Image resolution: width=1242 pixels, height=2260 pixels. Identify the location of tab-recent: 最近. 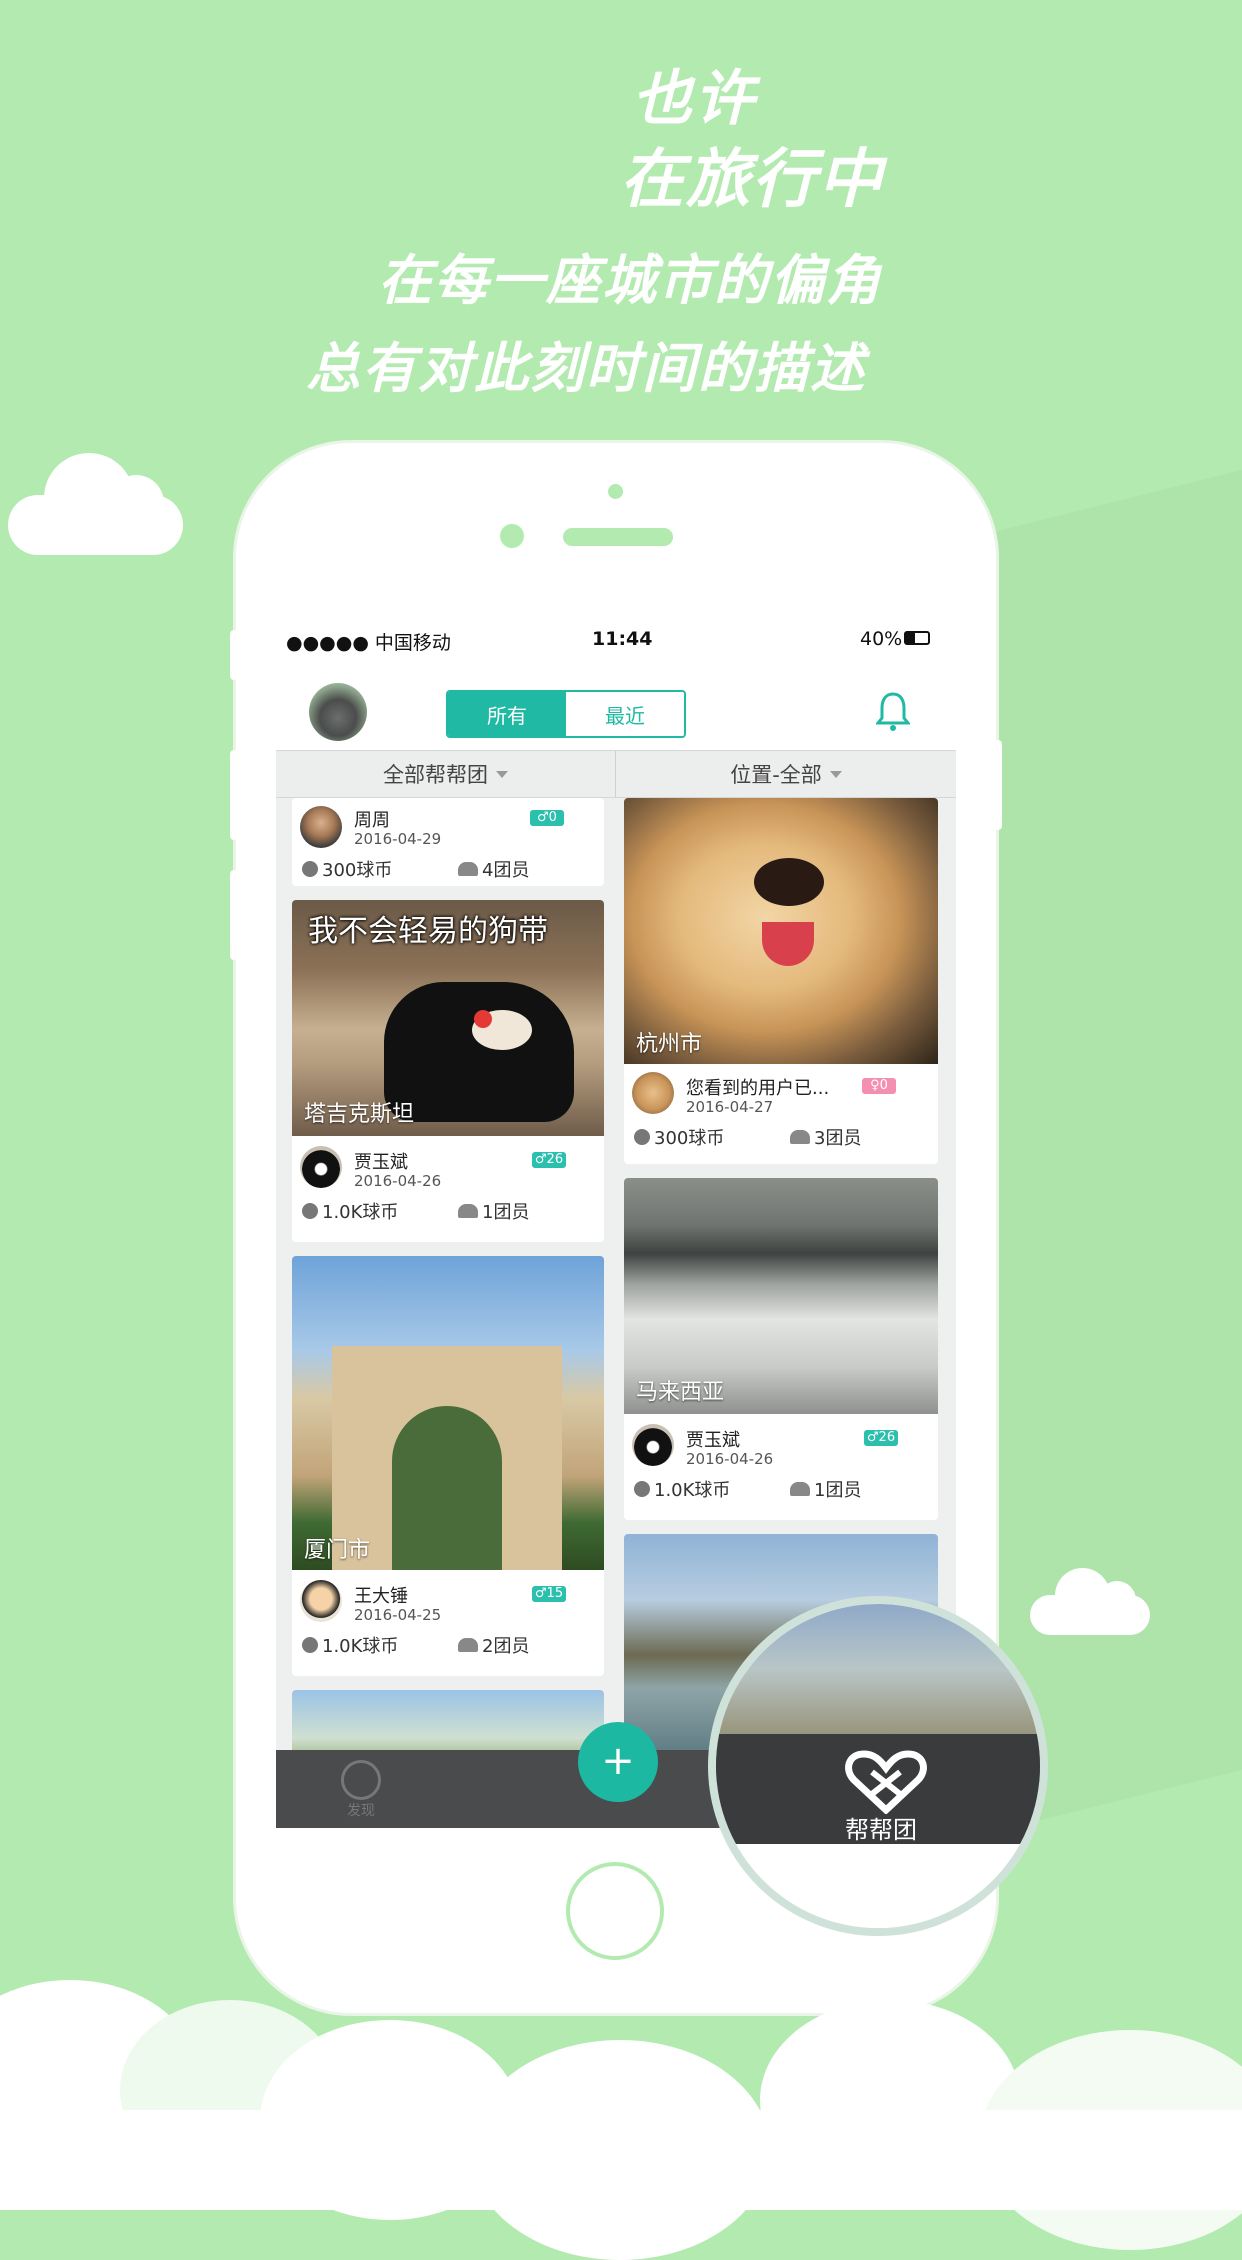
(625, 714).